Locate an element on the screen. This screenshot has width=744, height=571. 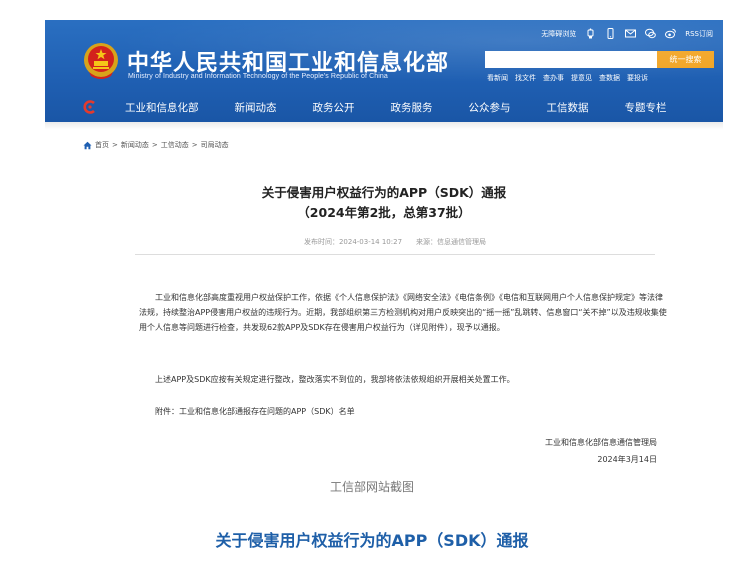
quick-link-services: 查办事 is located at coordinates (553, 78).